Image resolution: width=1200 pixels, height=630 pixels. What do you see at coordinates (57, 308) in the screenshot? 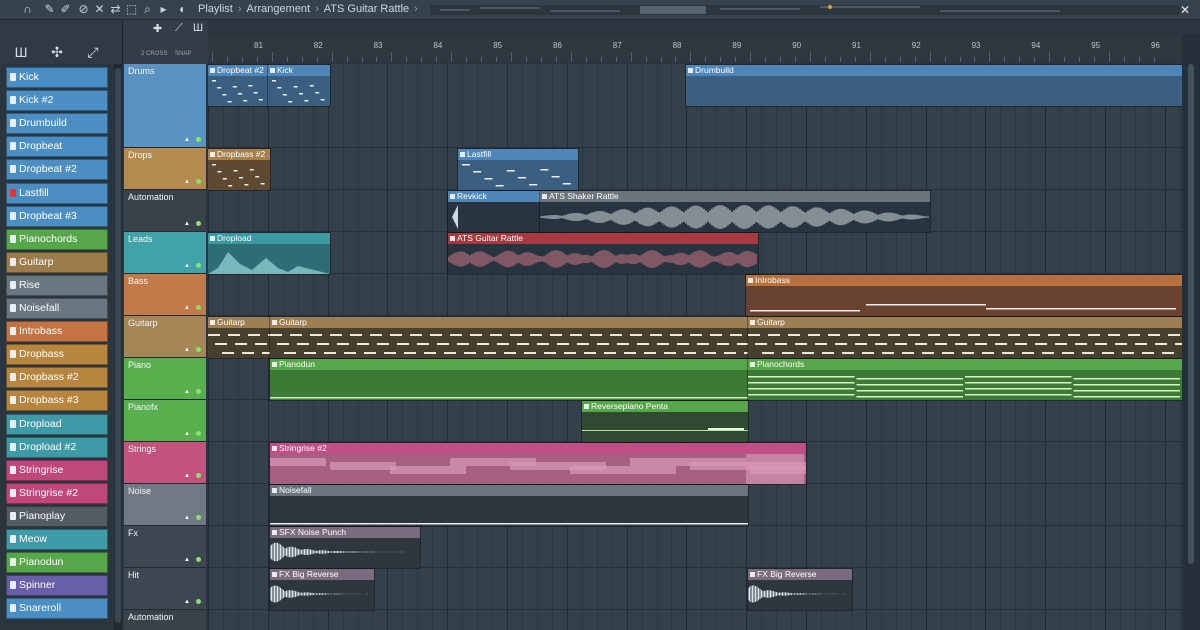
I see `pattern-item: Noisefall` at bounding box center [57, 308].